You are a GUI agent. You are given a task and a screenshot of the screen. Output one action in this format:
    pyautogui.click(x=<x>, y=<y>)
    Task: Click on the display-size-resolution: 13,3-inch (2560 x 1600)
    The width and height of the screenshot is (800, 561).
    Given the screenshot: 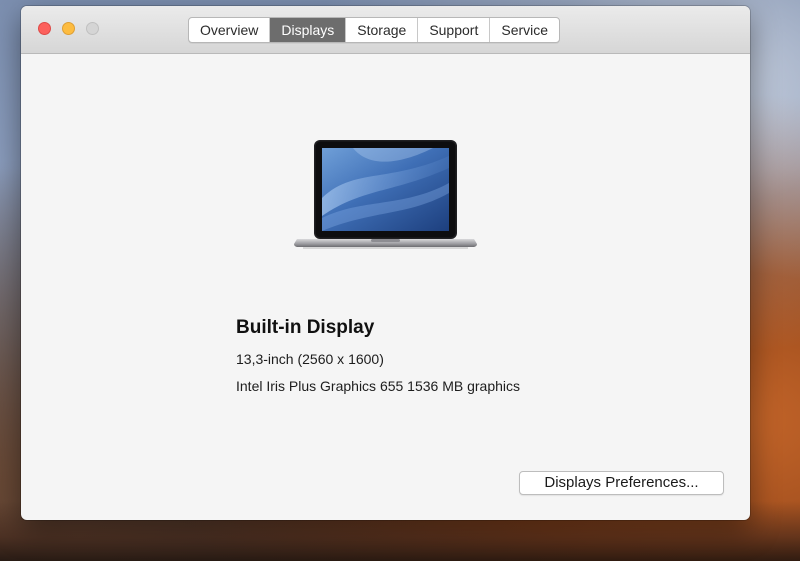 What is the action you would take?
    pyautogui.click(x=310, y=359)
    